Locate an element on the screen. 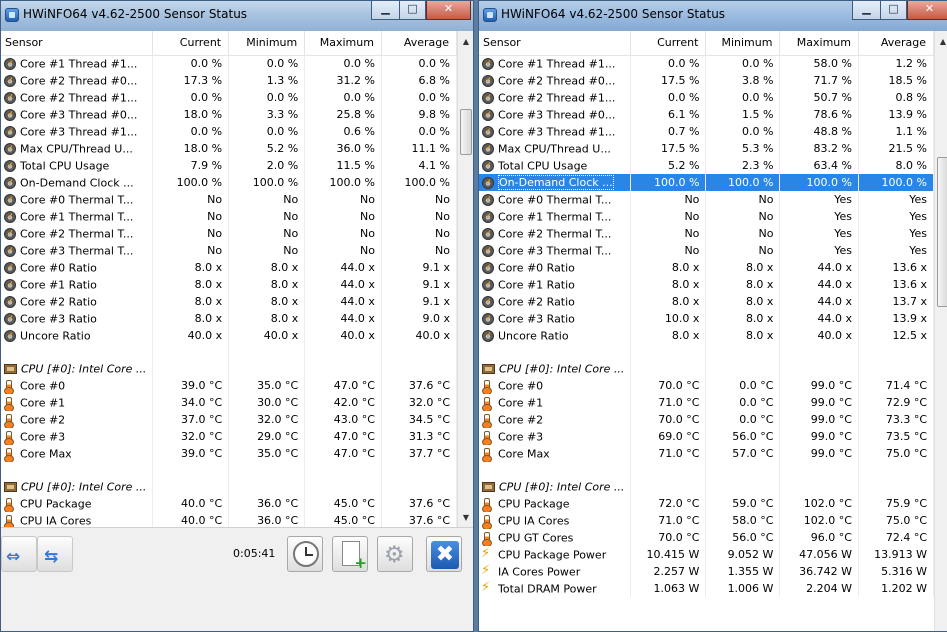 The image size is (947, 632). sensor-row: Core #2 37.0 °C 32.0 °C 43.0 °C 34.5 °C is located at coordinates (229, 419).